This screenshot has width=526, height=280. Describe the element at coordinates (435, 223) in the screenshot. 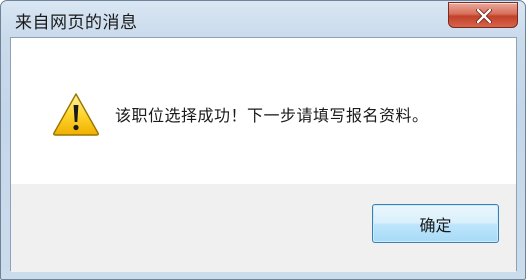

I see `ok-button: 确定` at that location.